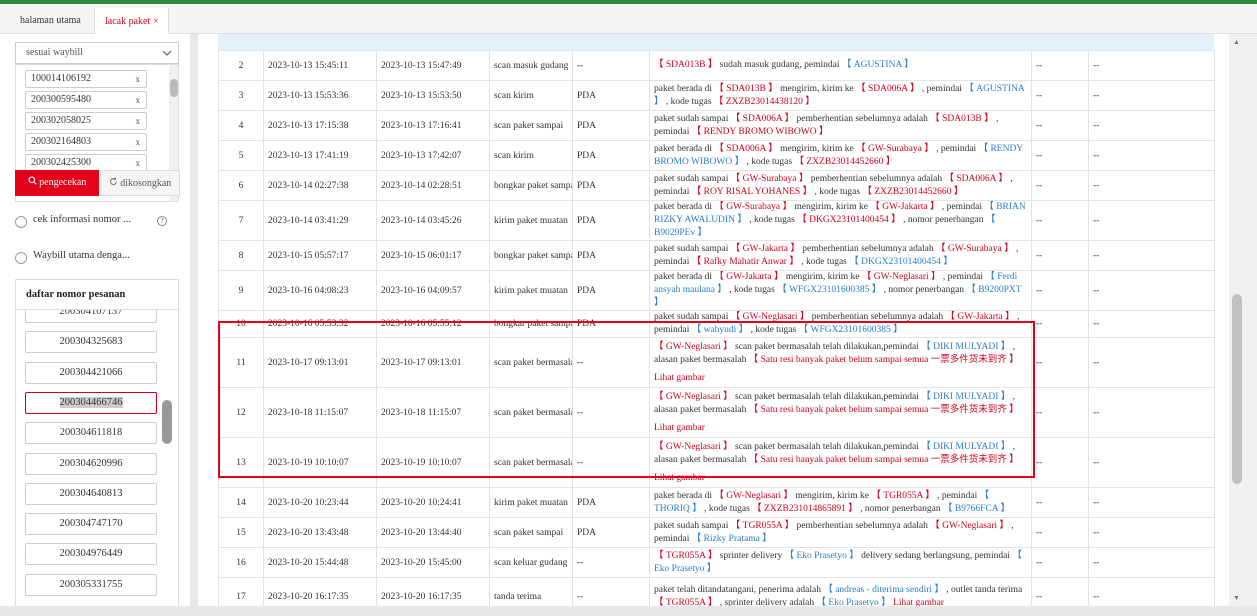 This screenshot has height=616, width=1257. I want to click on scan-time: 2023-10-20 13:43:48, so click(320, 532).